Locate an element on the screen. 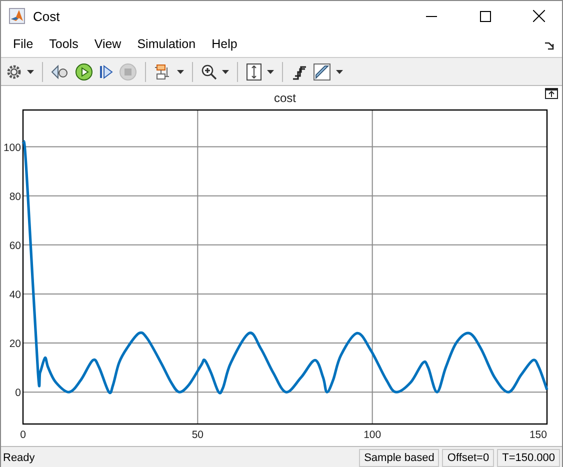 The height and width of the screenshot is (467, 563). chart-title: cost is located at coordinates (285, 98).